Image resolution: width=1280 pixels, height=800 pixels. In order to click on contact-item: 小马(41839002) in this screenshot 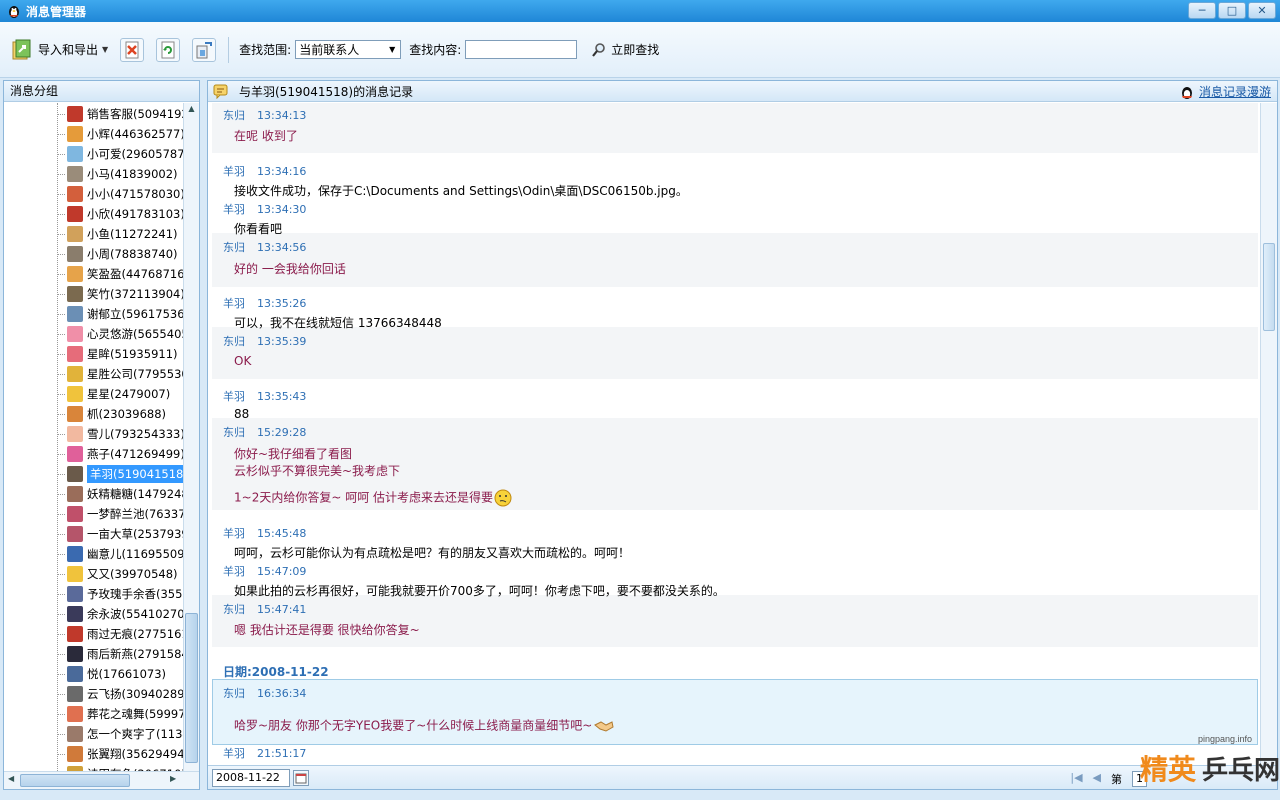, I will do `click(117, 174)`.